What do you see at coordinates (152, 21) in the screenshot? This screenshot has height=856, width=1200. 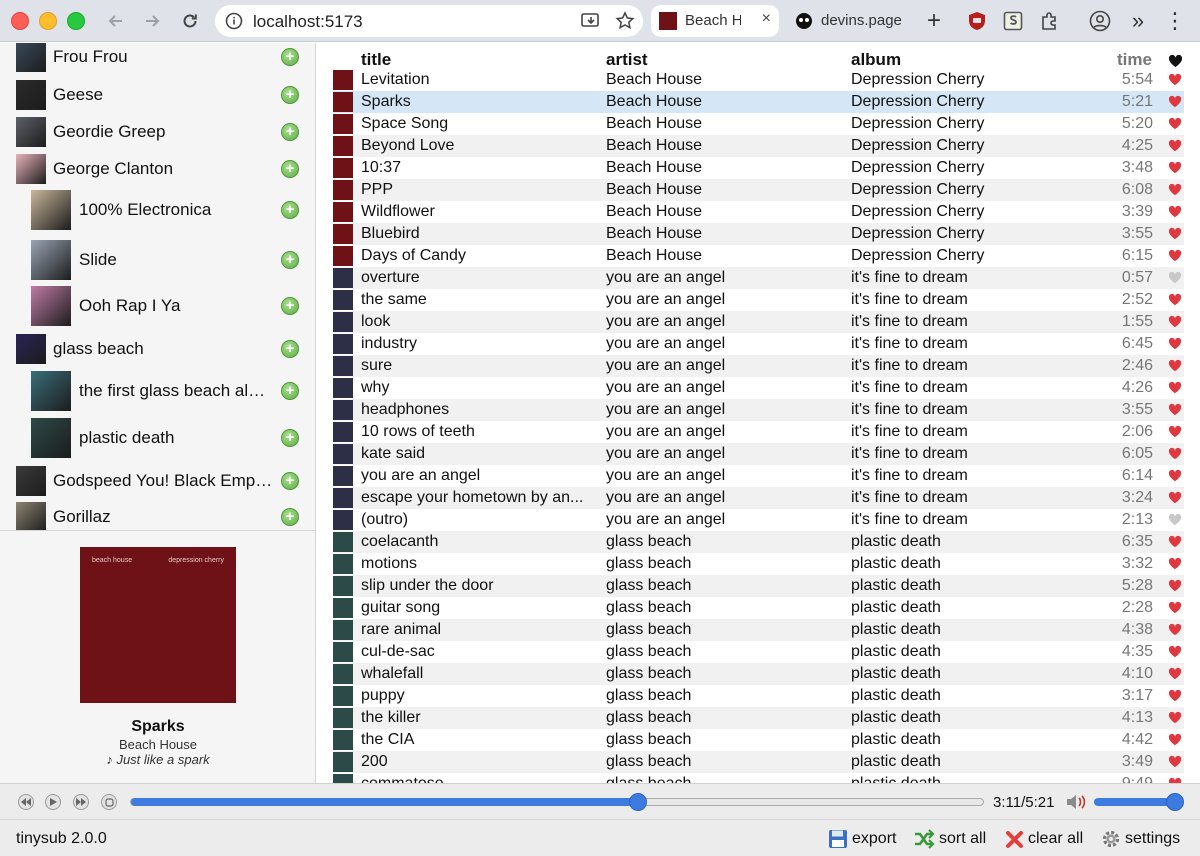 I see `forward-arrow-icon` at bounding box center [152, 21].